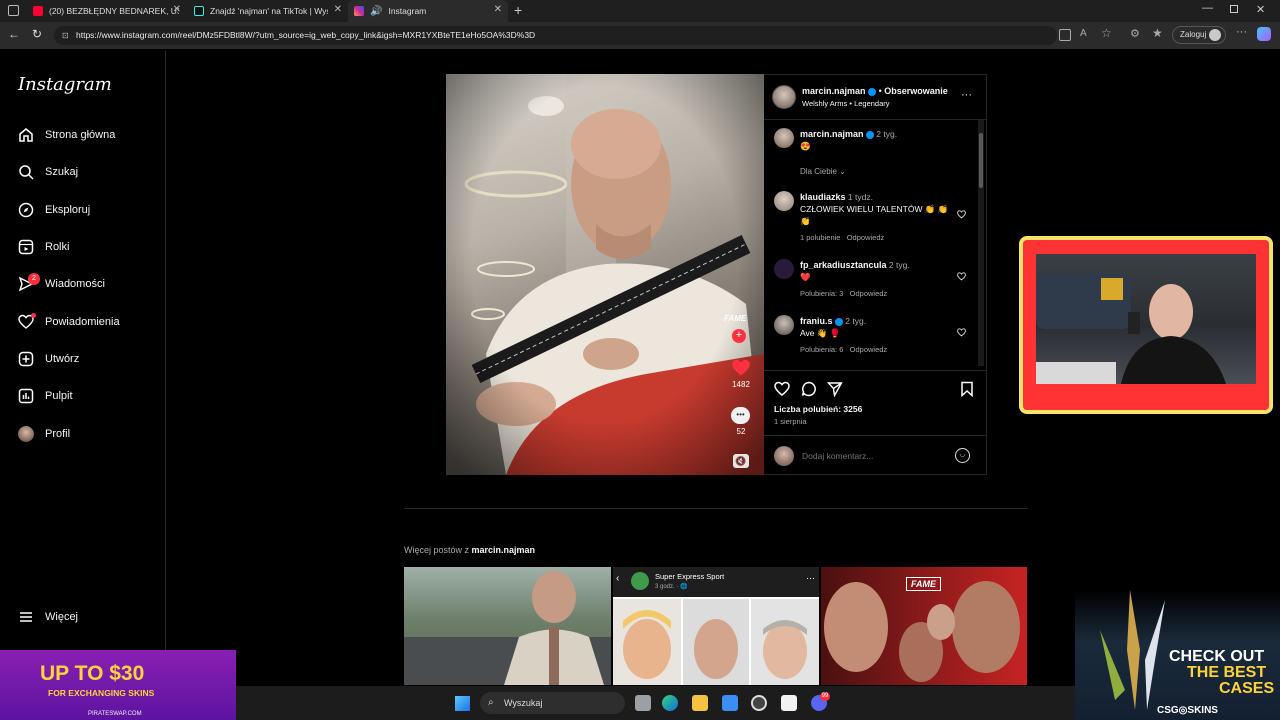  Describe the element at coordinates (518, 10) in the screenshot. I see `new-tab-button: +` at that location.